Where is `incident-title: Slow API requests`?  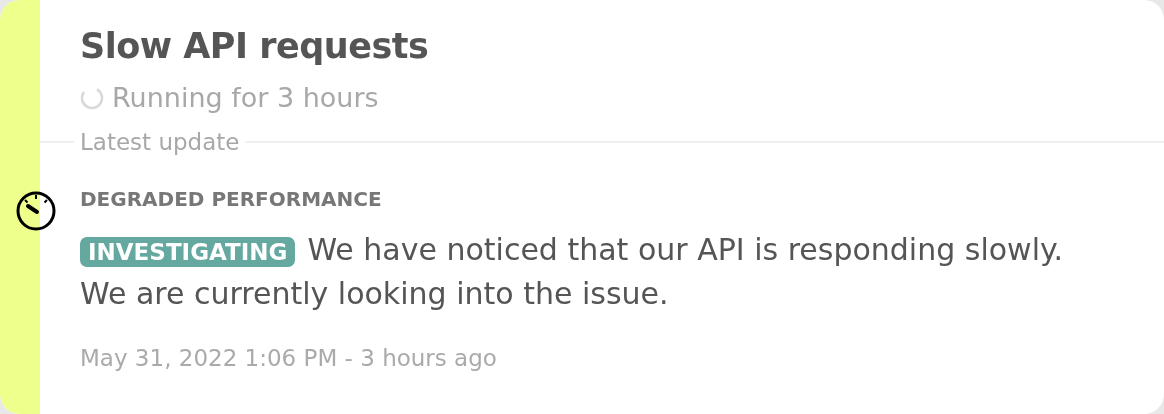
incident-title: Slow API requests is located at coordinates (255, 46).